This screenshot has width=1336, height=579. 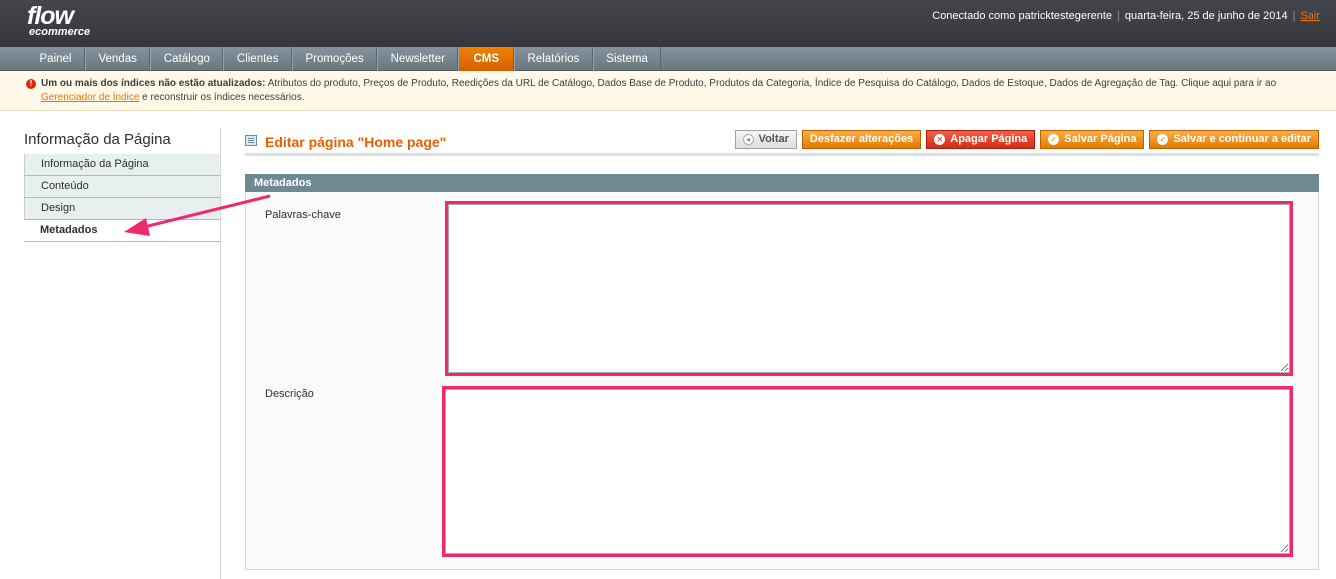 I want to click on save-page-button: ✓ Salvar Página, so click(x=1092, y=139).